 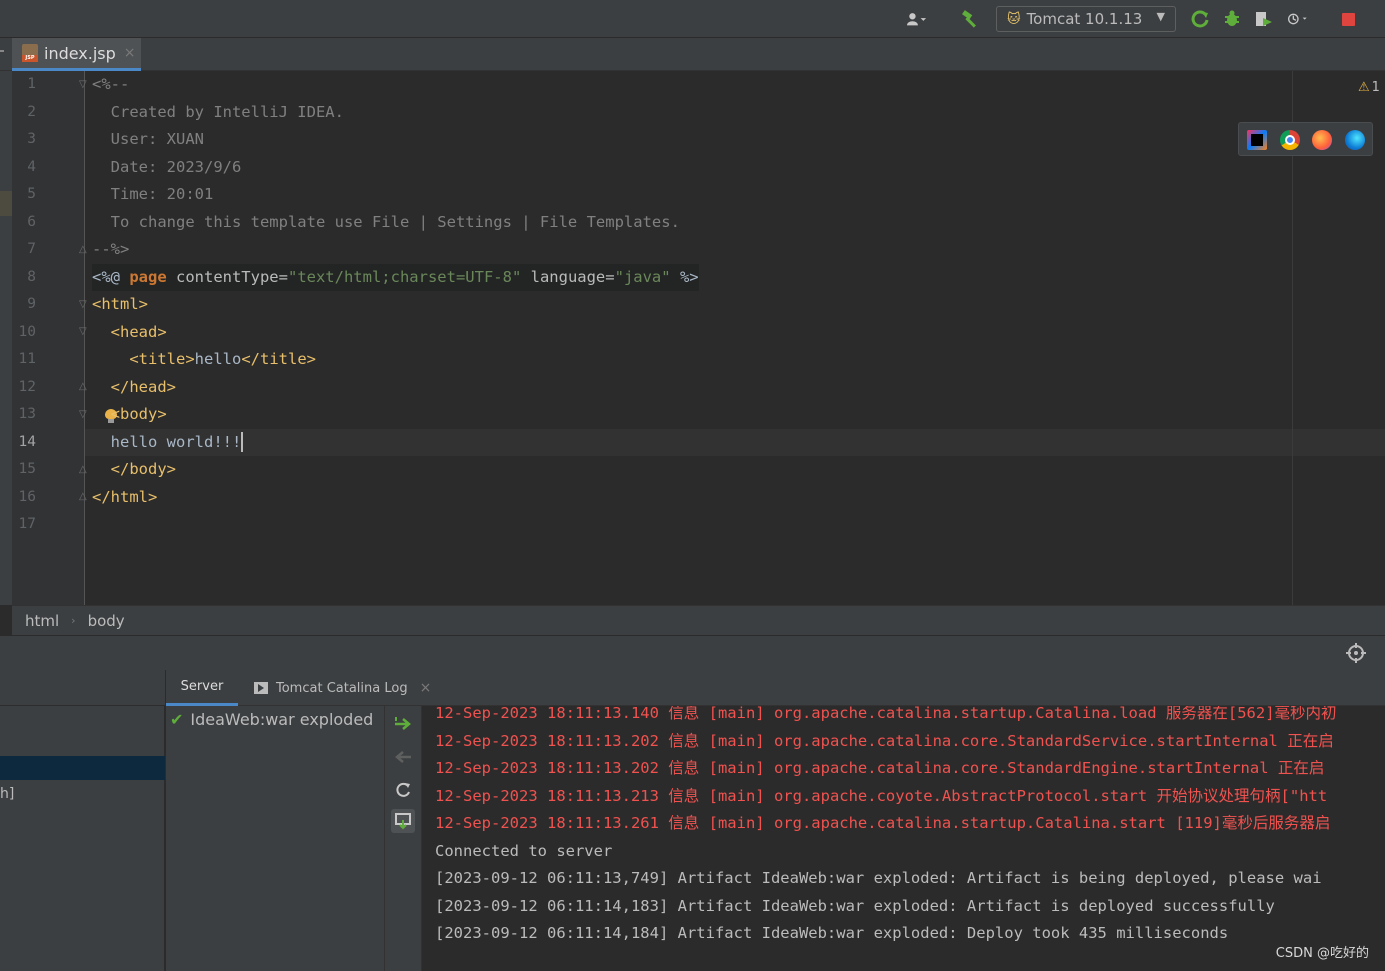 What do you see at coordinates (403, 790) in the screenshot?
I see `refresh-icon` at bounding box center [403, 790].